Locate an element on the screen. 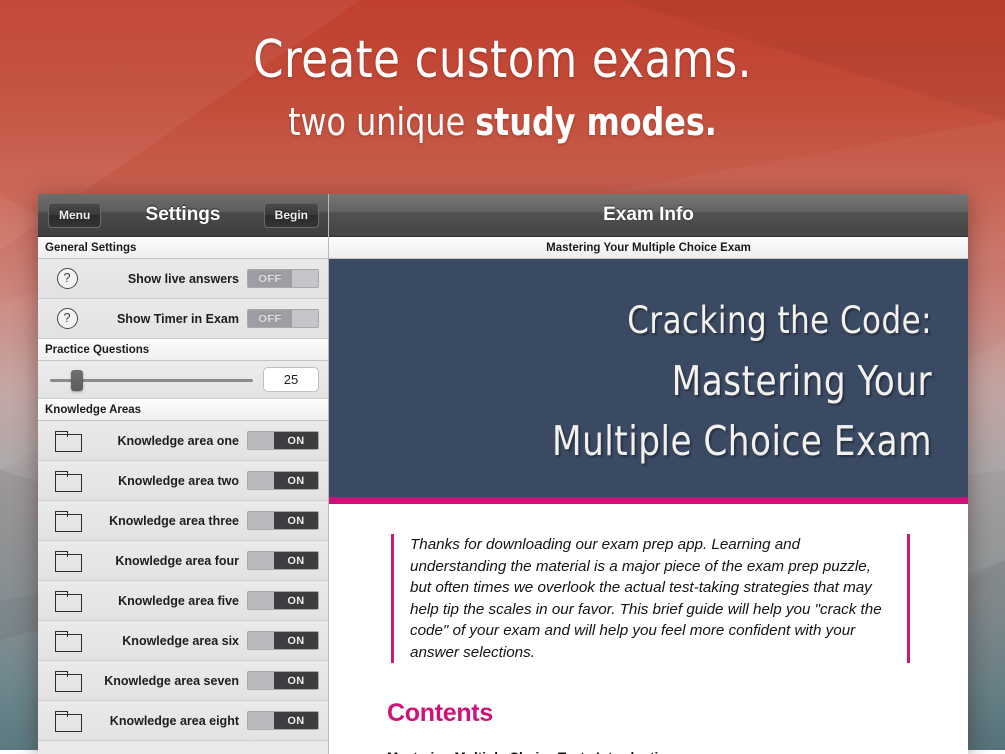  knowledge-area-row: Knowledge area five ON is located at coordinates (183, 601).